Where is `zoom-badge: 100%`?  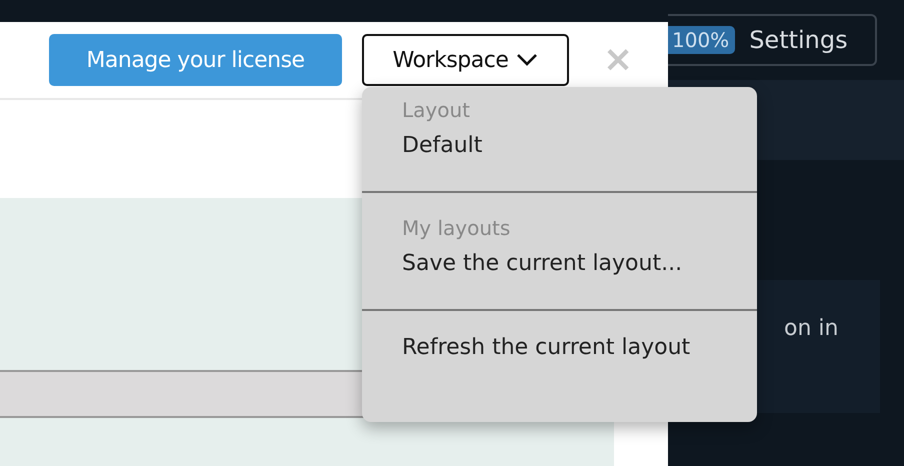 zoom-badge: 100% is located at coordinates (702, 40).